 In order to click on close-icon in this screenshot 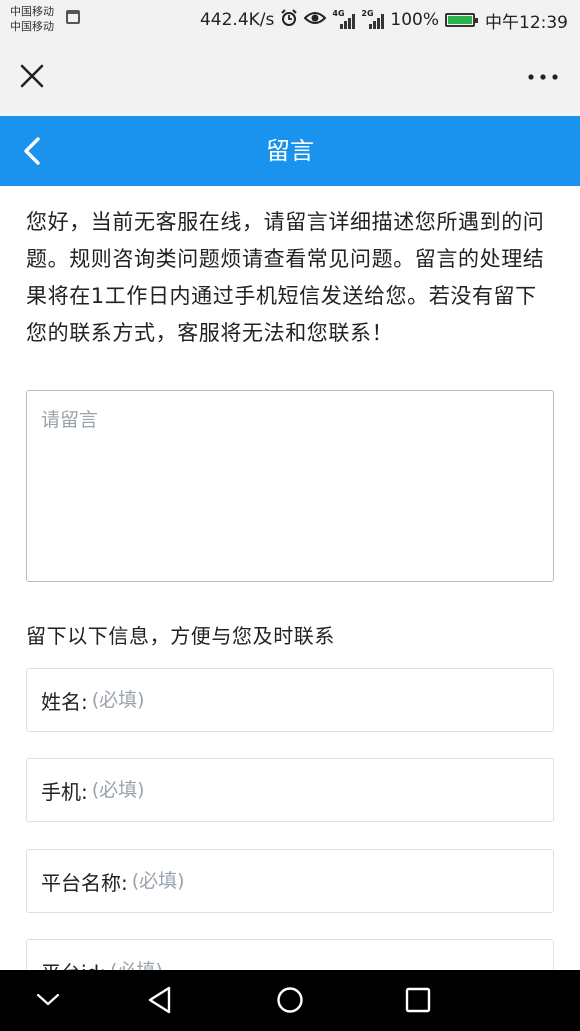, I will do `click(32, 76)`.